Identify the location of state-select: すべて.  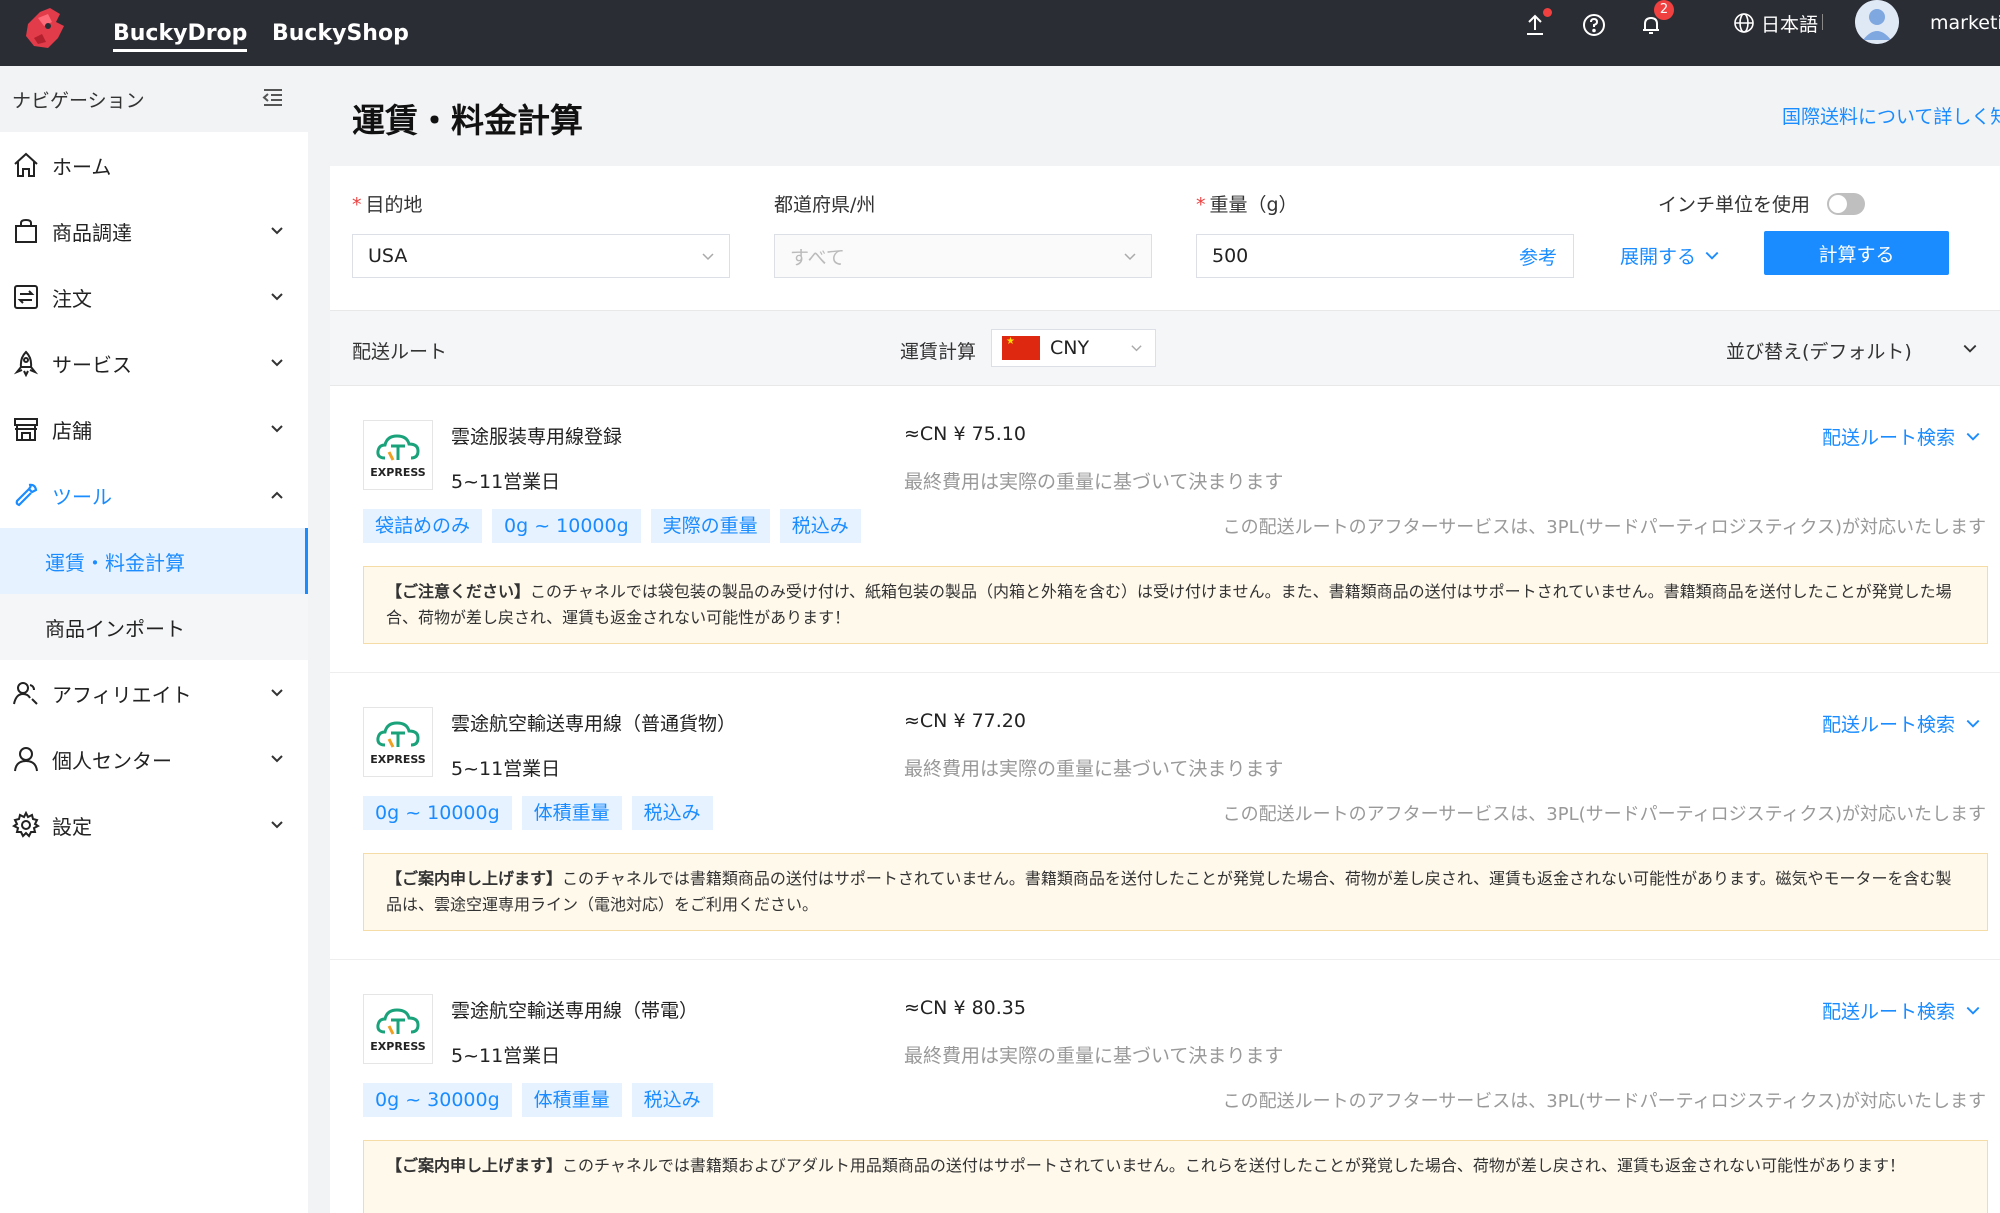
(963, 256).